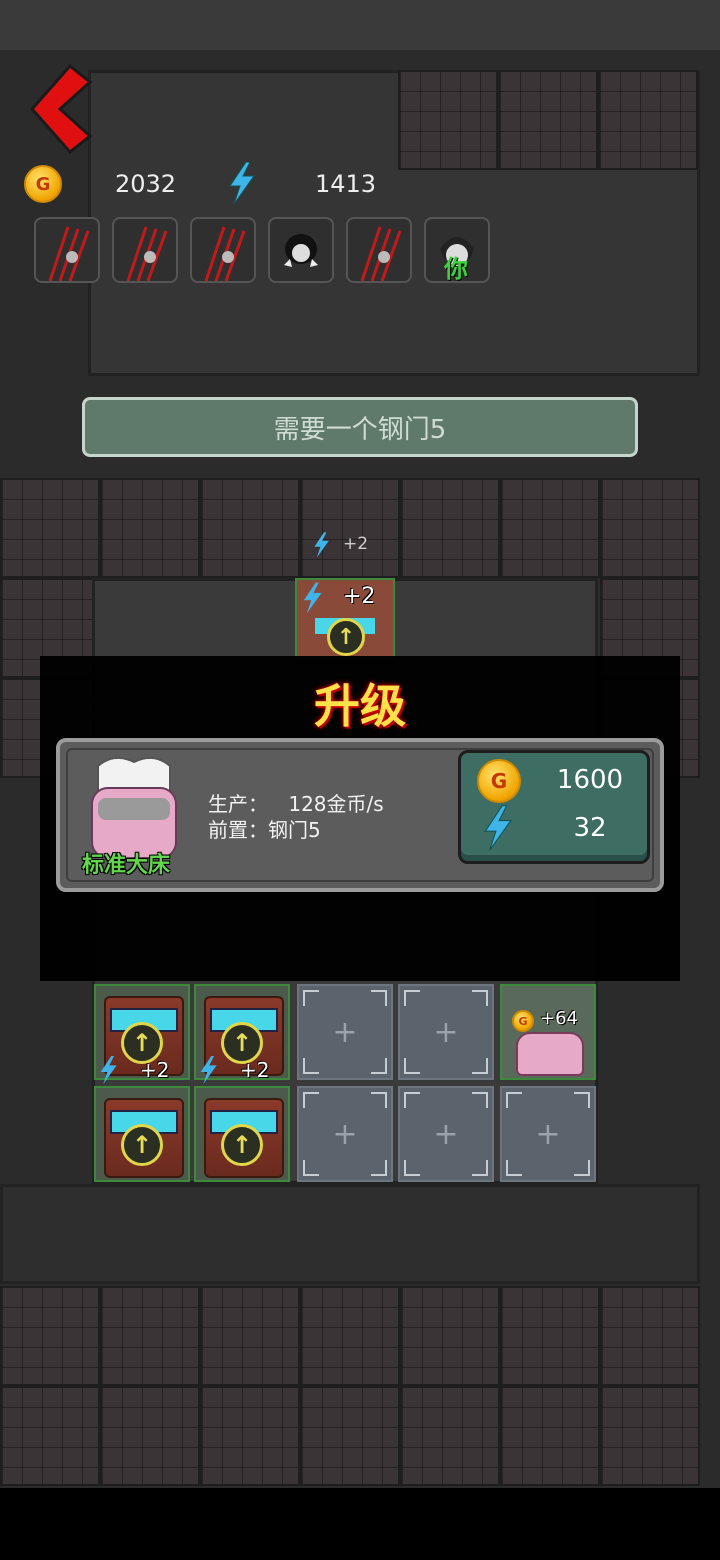 This screenshot has height=1560, width=720. I want to click on door-tile: +2 ↑, so click(345, 618).